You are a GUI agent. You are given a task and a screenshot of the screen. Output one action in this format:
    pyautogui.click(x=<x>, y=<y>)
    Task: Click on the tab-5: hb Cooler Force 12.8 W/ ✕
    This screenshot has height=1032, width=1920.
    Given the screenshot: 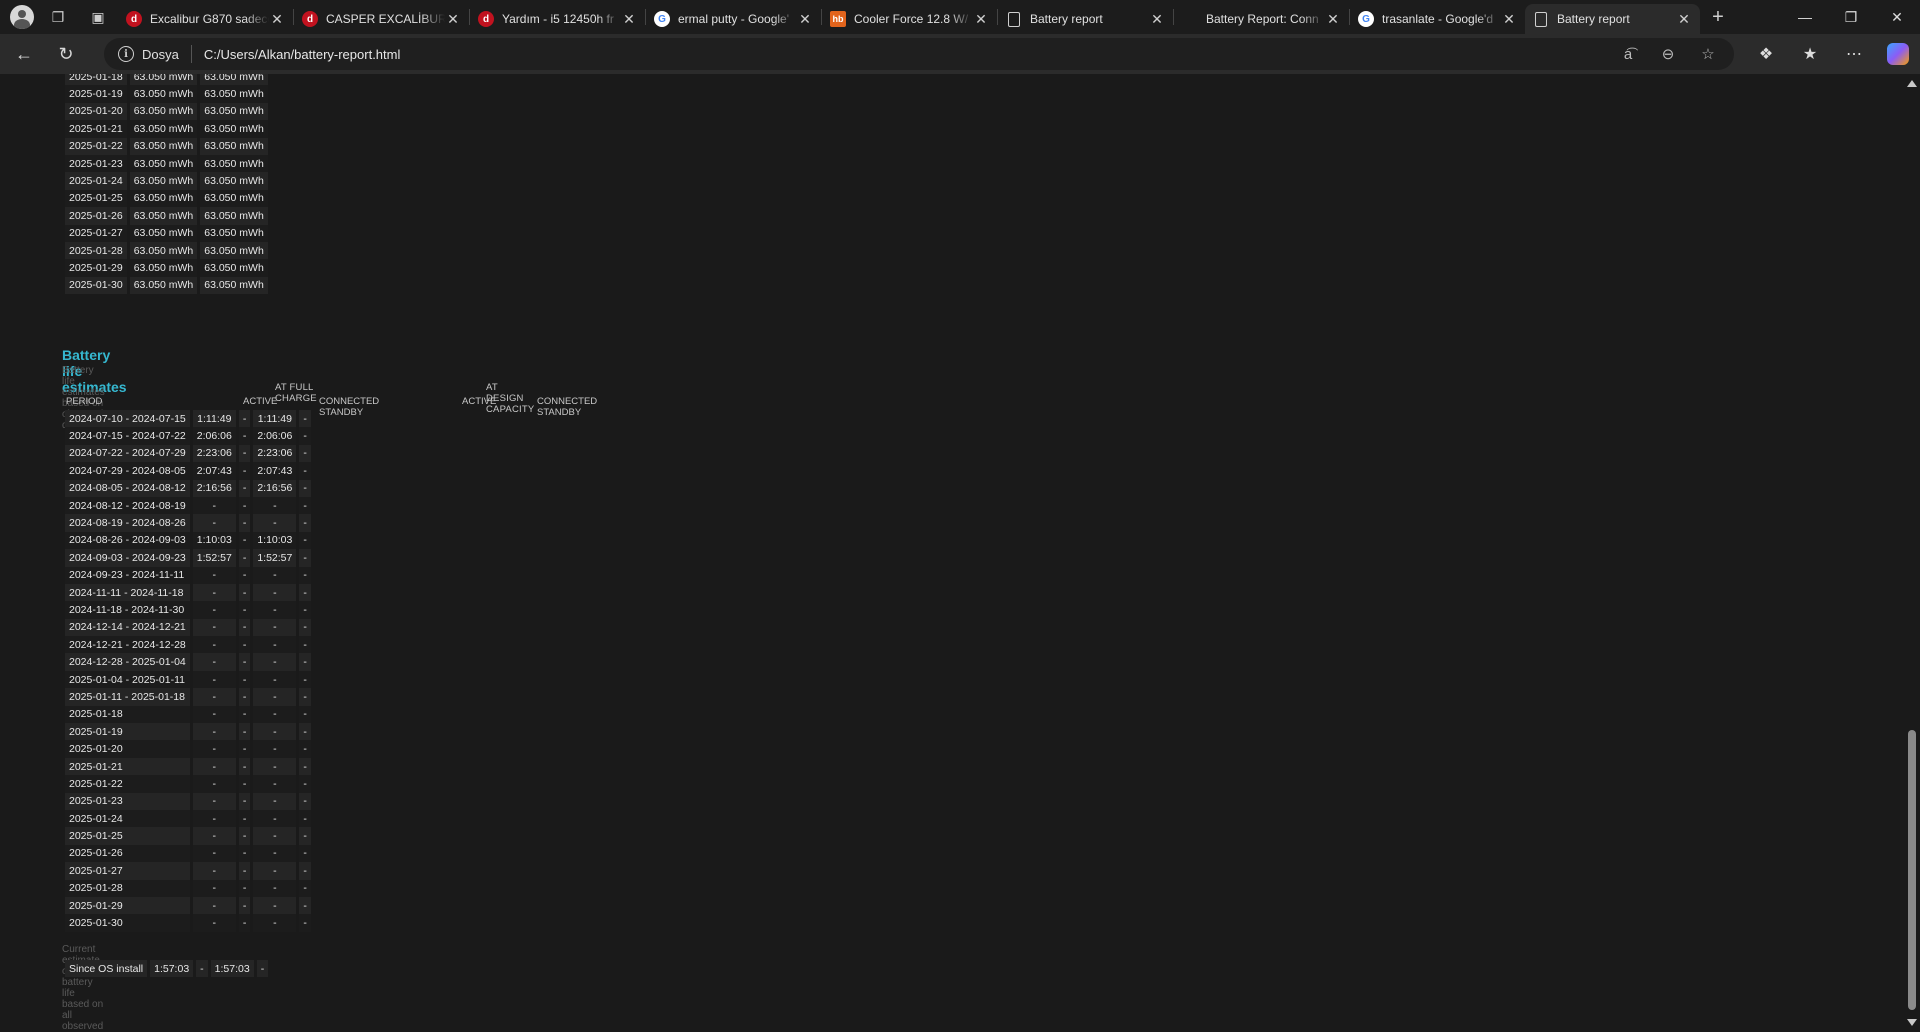 What is the action you would take?
    pyautogui.click(x=909, y=19)
    